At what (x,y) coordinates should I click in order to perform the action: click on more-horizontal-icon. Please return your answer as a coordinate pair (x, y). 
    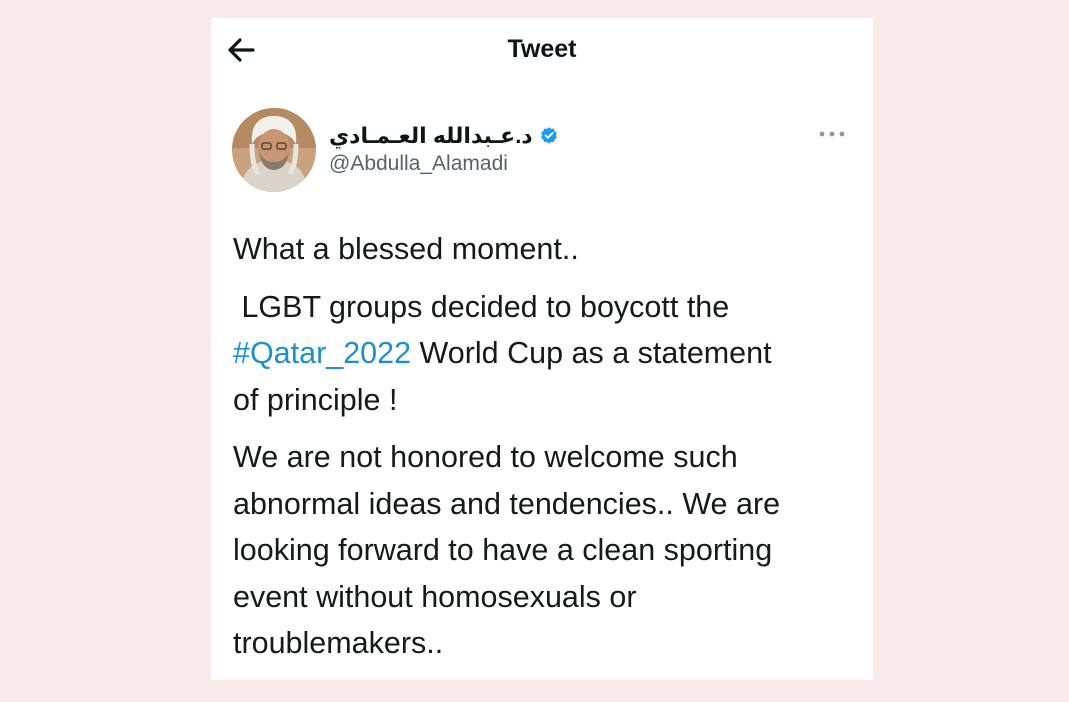
    Looking at the image, I should click on (832, 134).